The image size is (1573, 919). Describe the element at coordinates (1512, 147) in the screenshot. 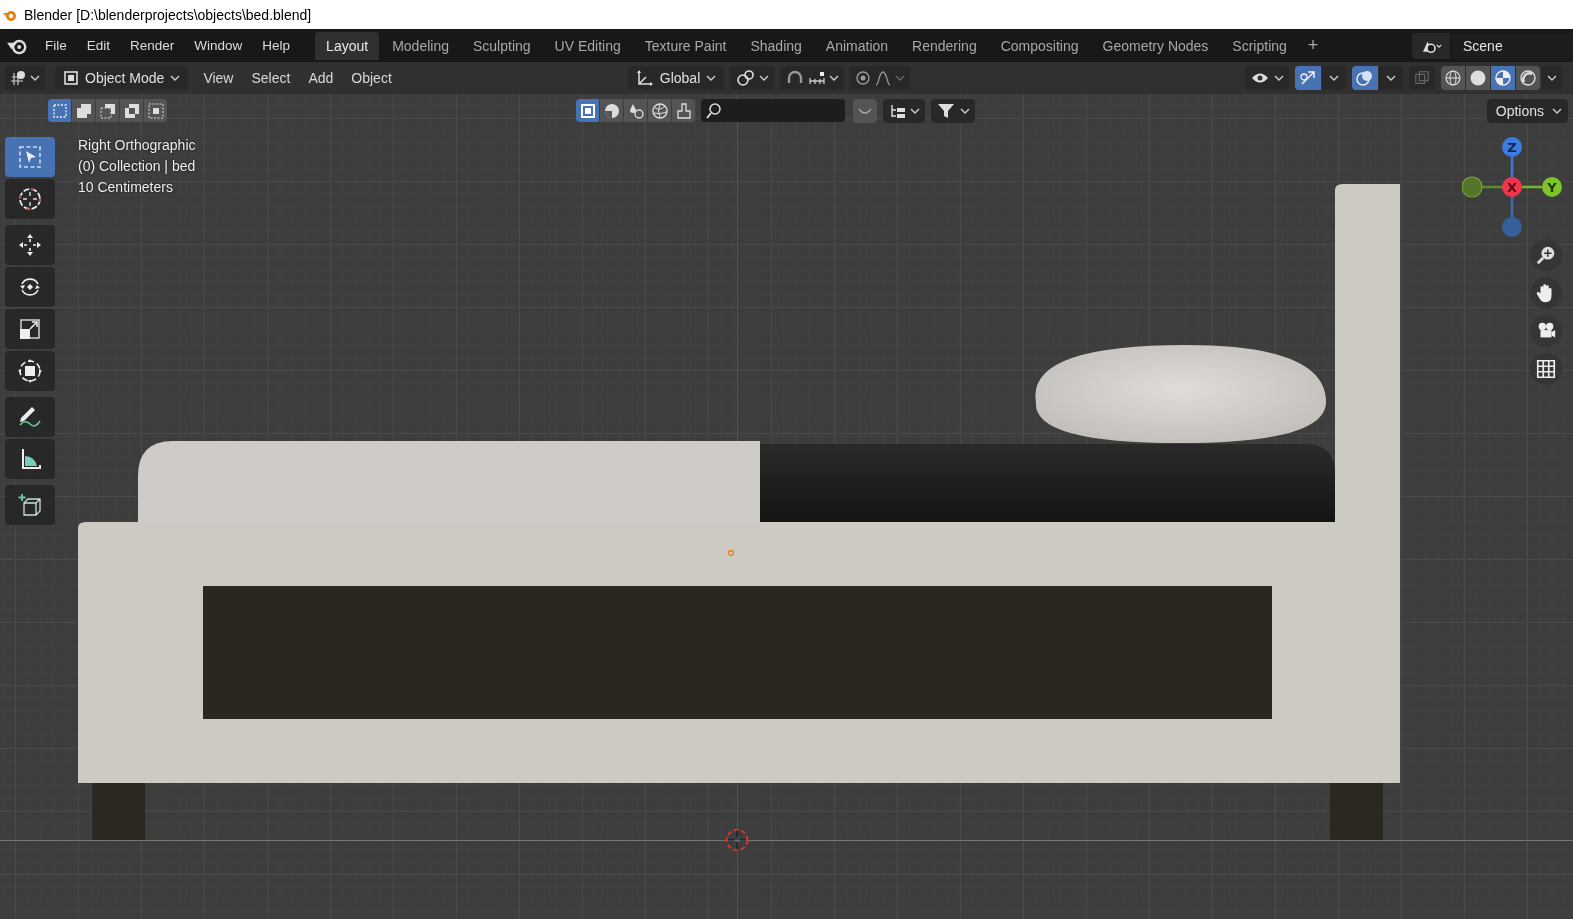

I see `axis-handle: Z` at that location.